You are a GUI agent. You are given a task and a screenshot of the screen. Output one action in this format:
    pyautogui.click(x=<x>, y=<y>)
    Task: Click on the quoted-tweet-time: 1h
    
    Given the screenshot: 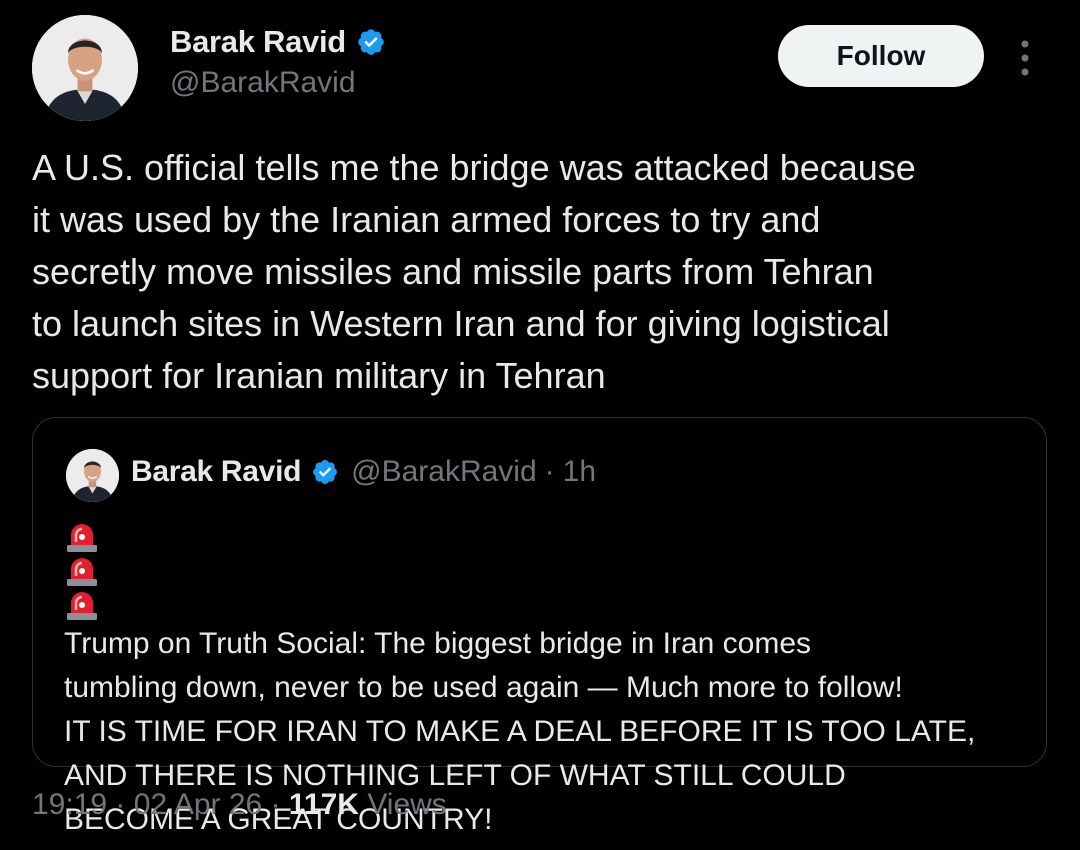 What is the action you would take?
    pyautogui.click(x=579, y=472)
    